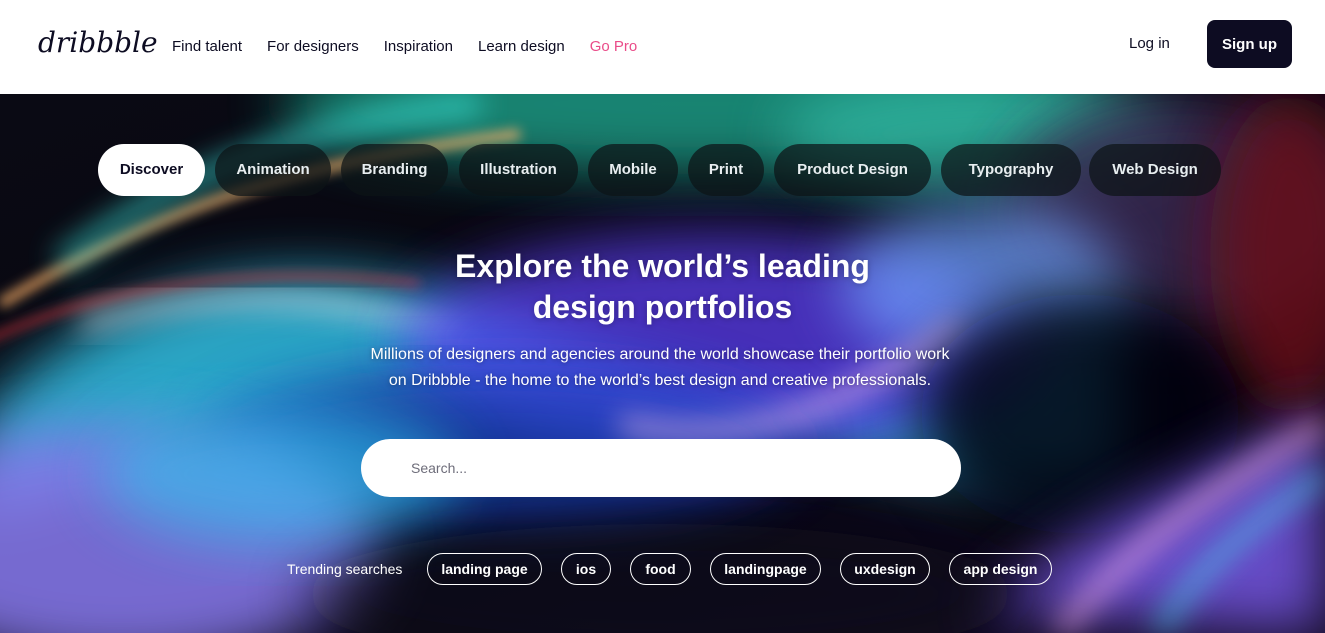 The image size is (1325, 633). What do you see at coordinates (633, 170) in the screenshot?
I see `category-mobile: Mobile` at bounding box center [633, 170].